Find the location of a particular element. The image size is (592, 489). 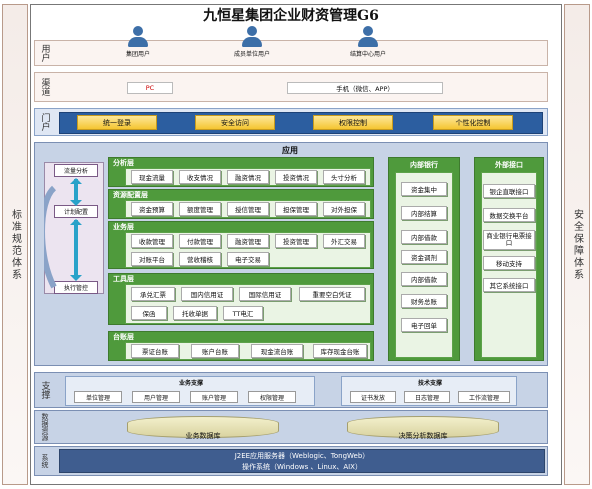

right-side-panel: 安全保障体系 is located at coordinates (577, 244).